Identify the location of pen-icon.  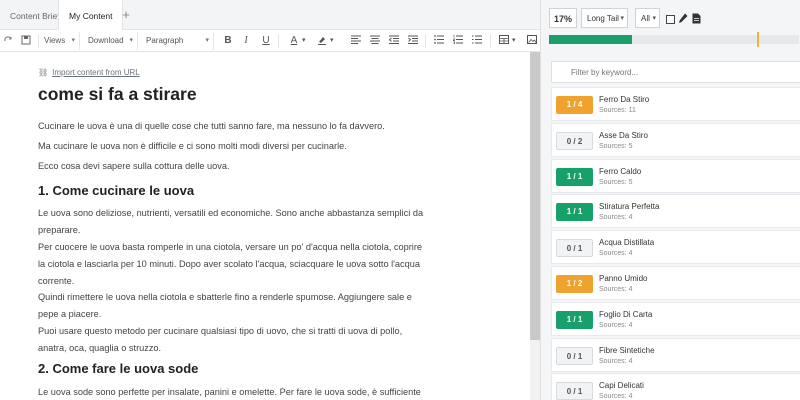
(683, 17).